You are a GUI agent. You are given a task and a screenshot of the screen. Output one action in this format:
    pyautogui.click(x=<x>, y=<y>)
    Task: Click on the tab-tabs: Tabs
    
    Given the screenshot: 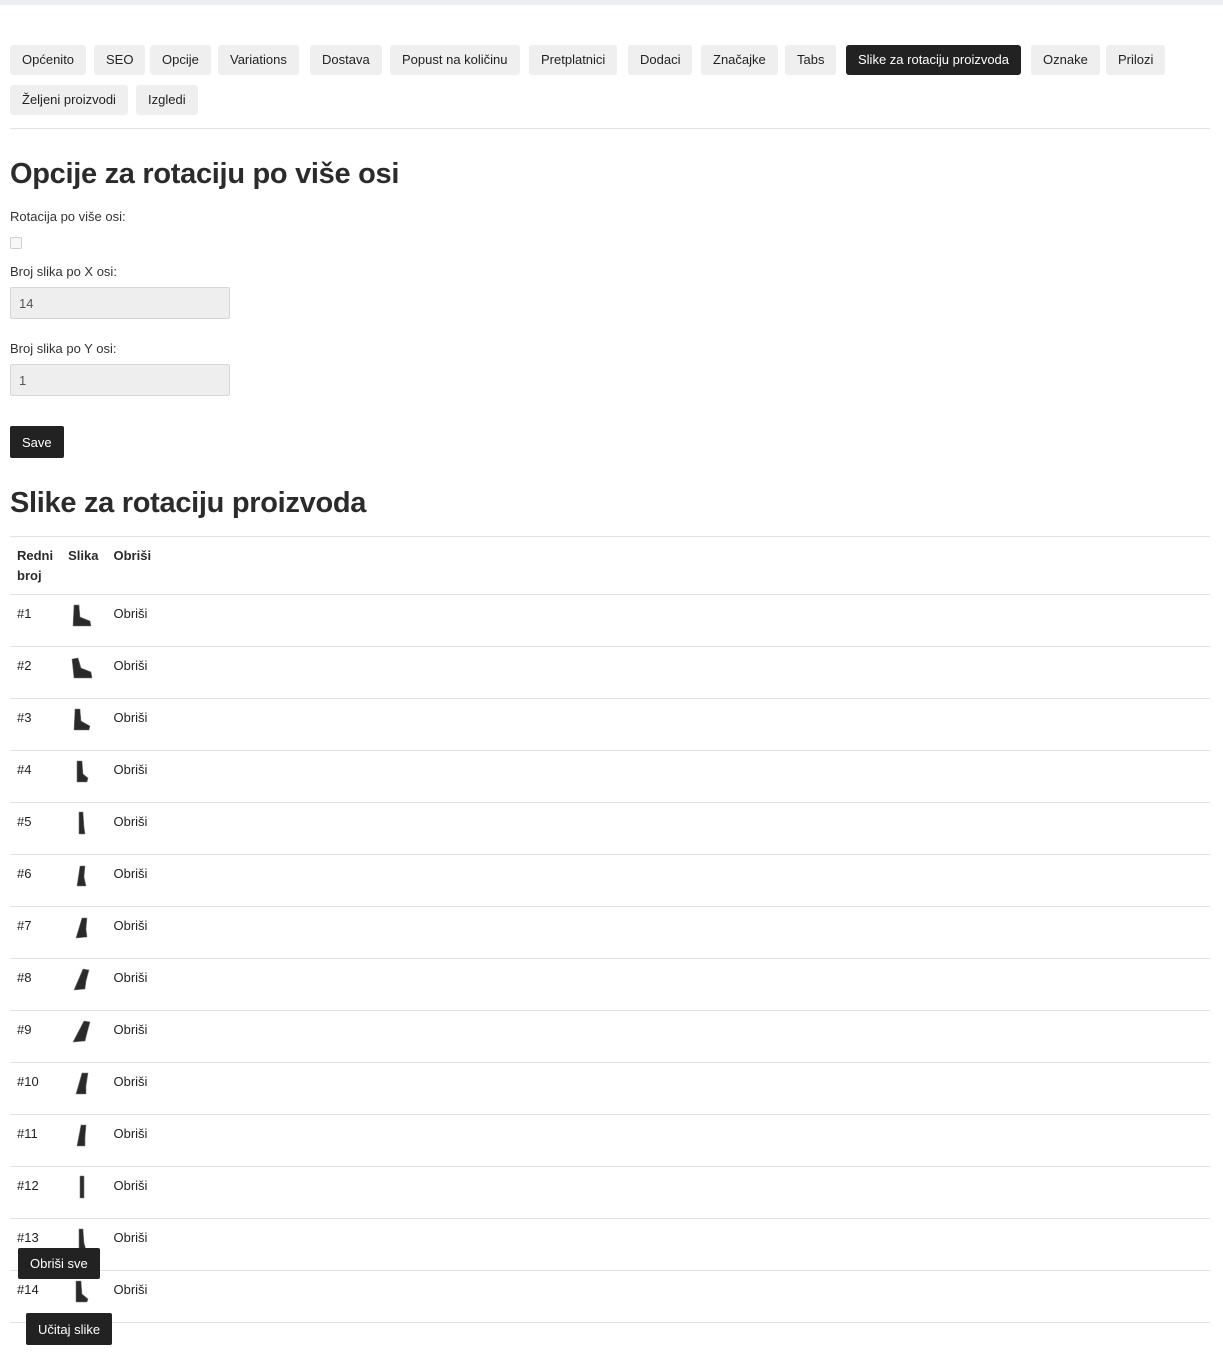 What is the action you would take?
    pyautogui.click(x=811, y=60)
    